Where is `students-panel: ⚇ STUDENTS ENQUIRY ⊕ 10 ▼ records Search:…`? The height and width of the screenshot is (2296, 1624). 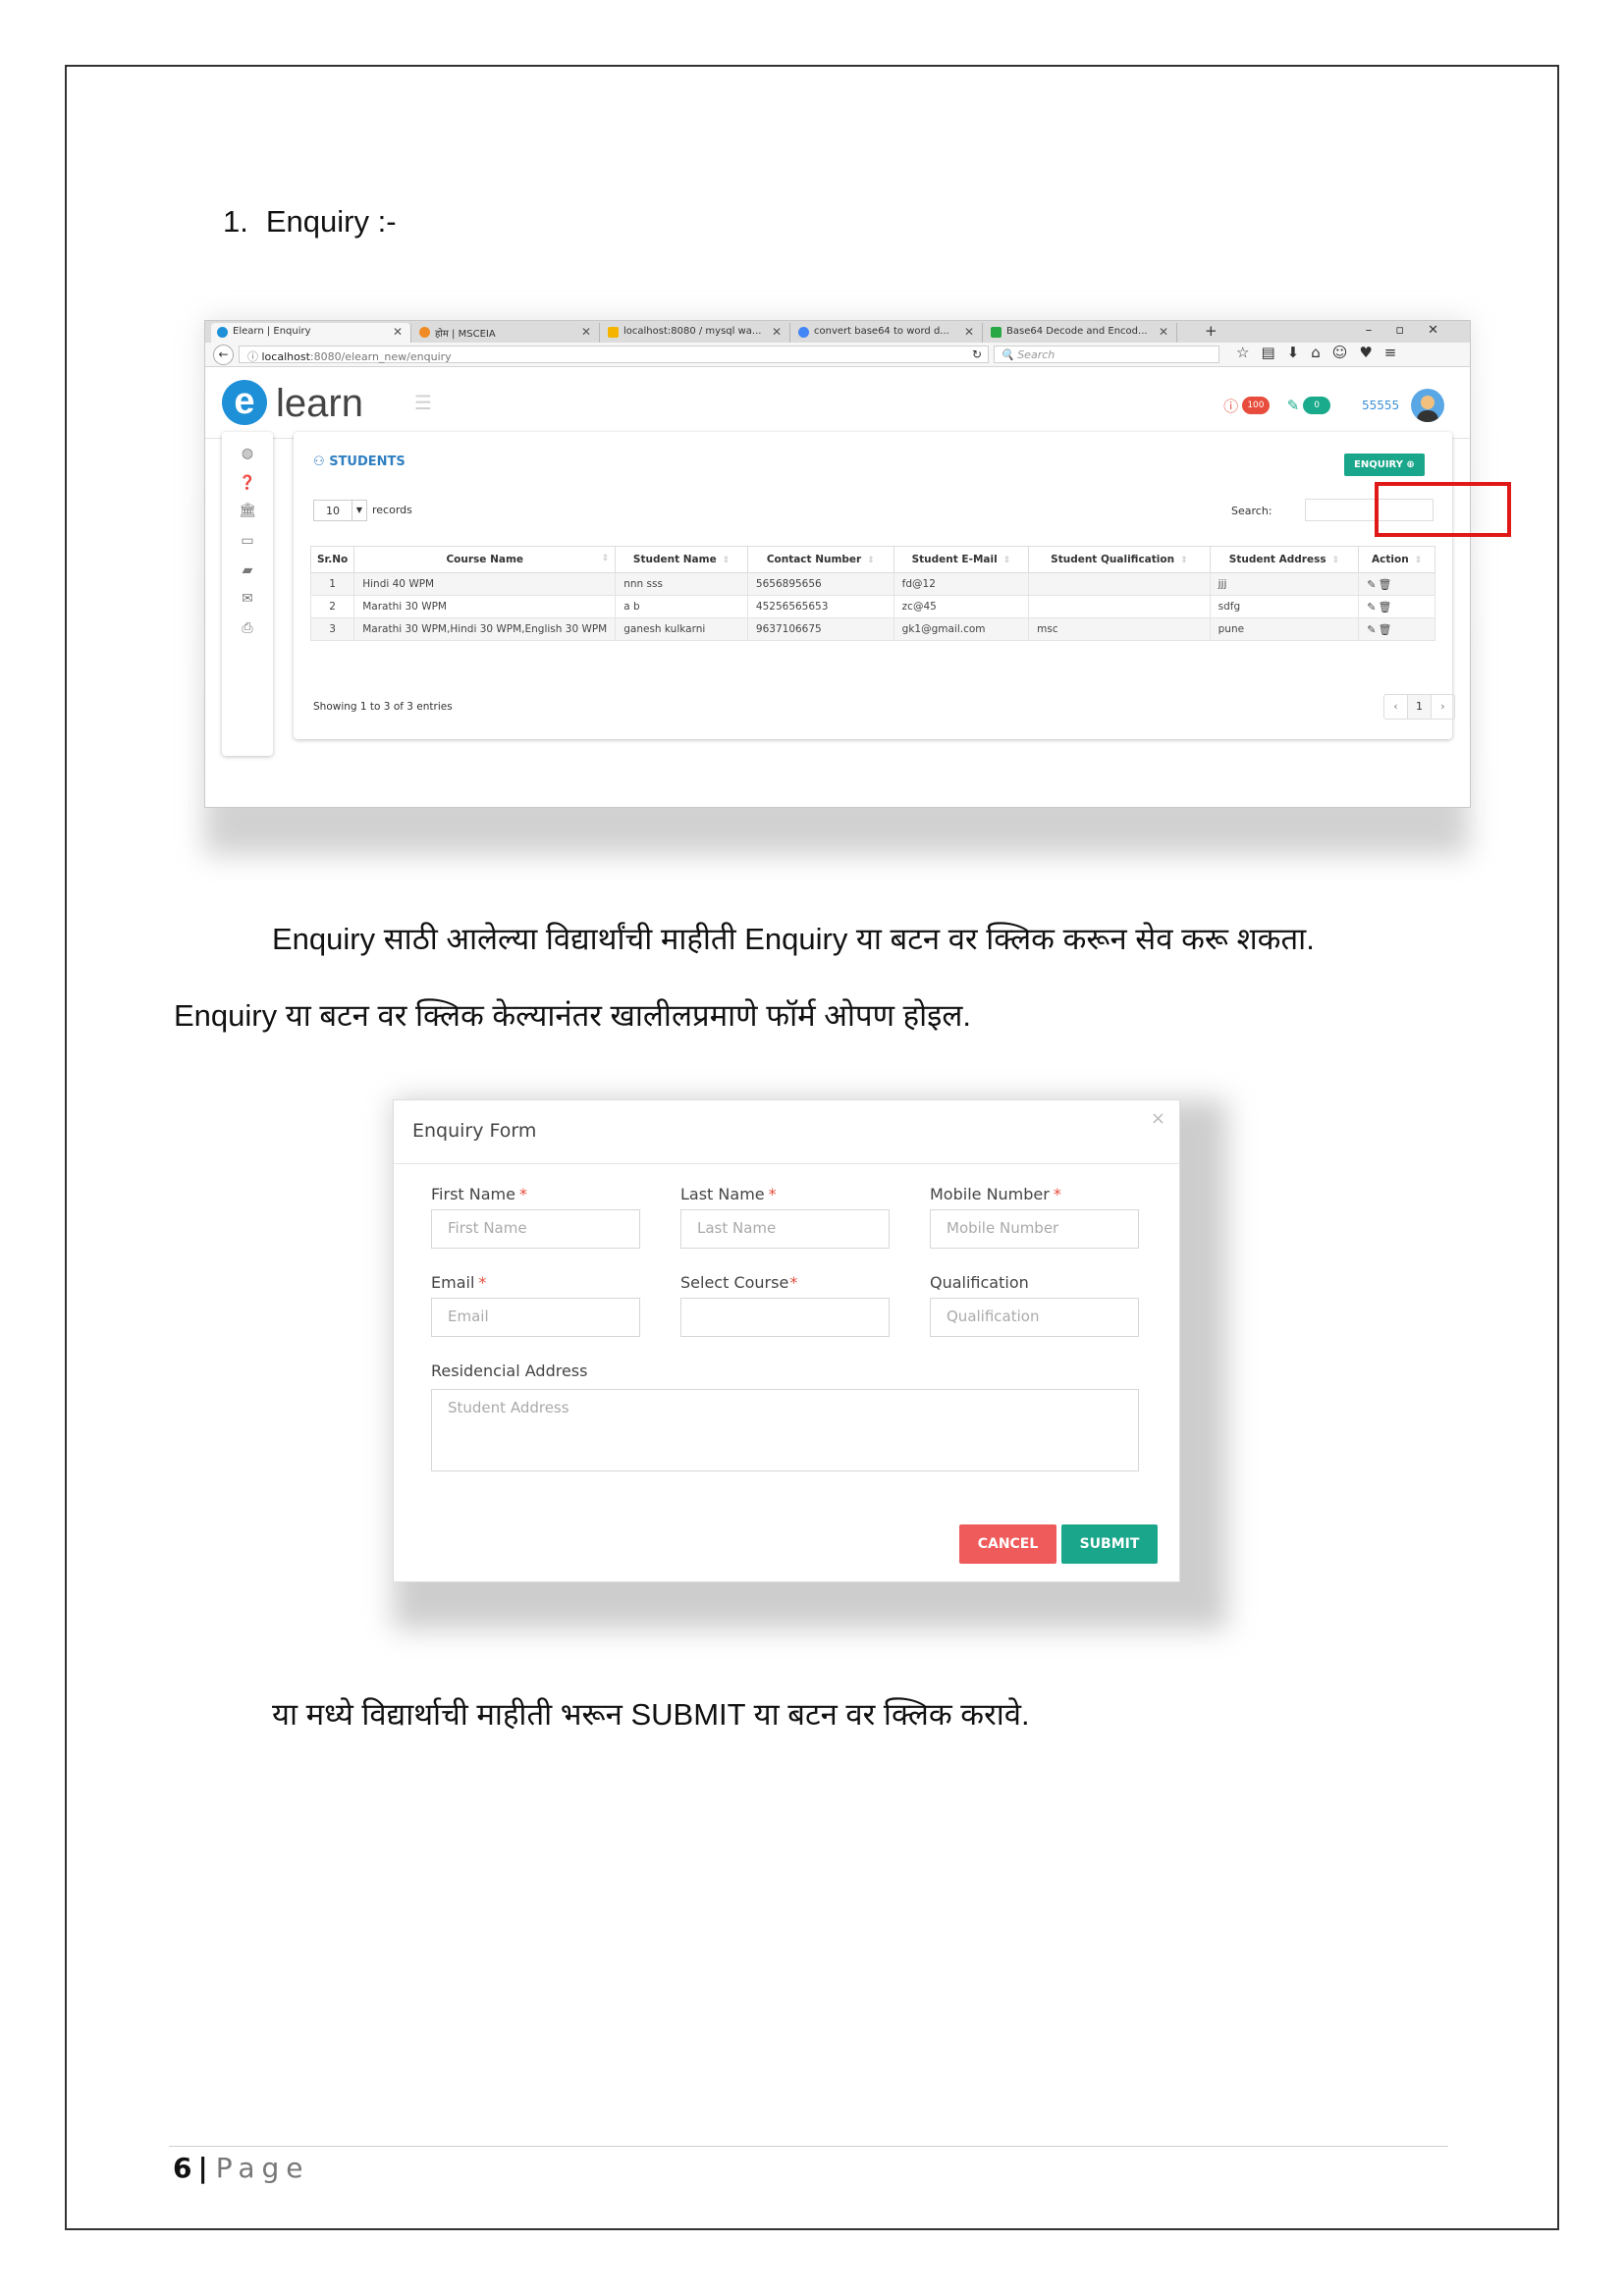 students-panel: ⚇ STUDENTS ENQUIRY ⊕ 10 ▼ records Search:… is located at coordinates (874, 586).